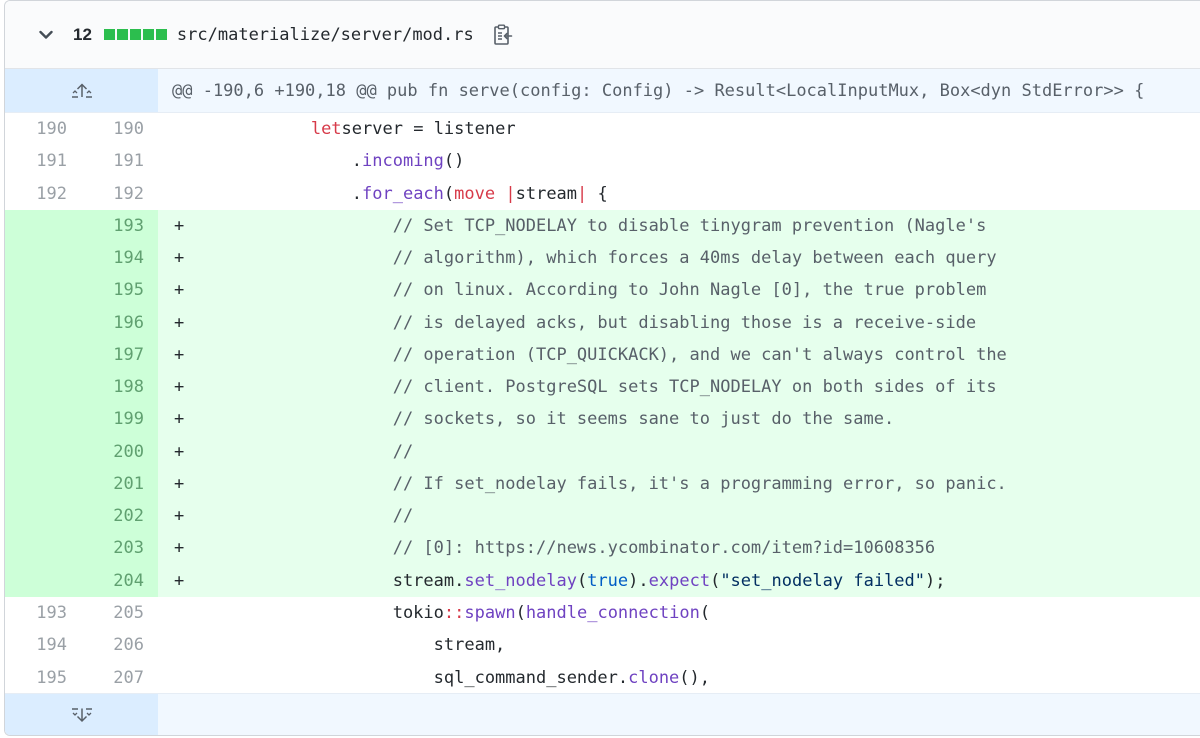  What do you see at coordinates (81, 714) in the screenshot?
I see `expand-down-icon` at bounding box center [81, 714].